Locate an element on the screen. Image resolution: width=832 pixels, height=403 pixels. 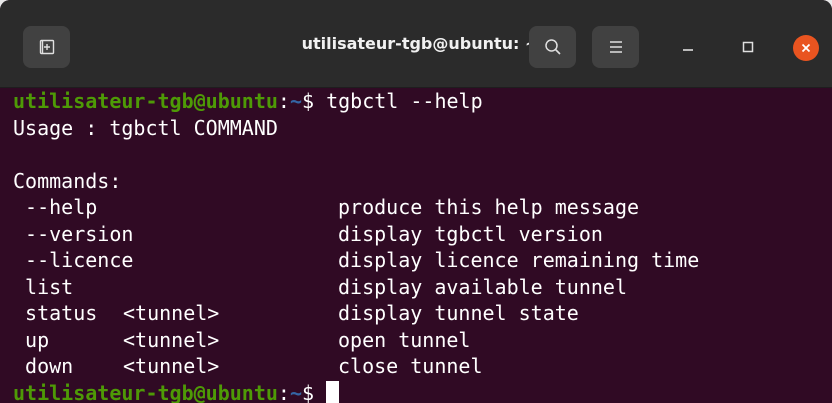
command-name: up is located at coordinates (31, 339).